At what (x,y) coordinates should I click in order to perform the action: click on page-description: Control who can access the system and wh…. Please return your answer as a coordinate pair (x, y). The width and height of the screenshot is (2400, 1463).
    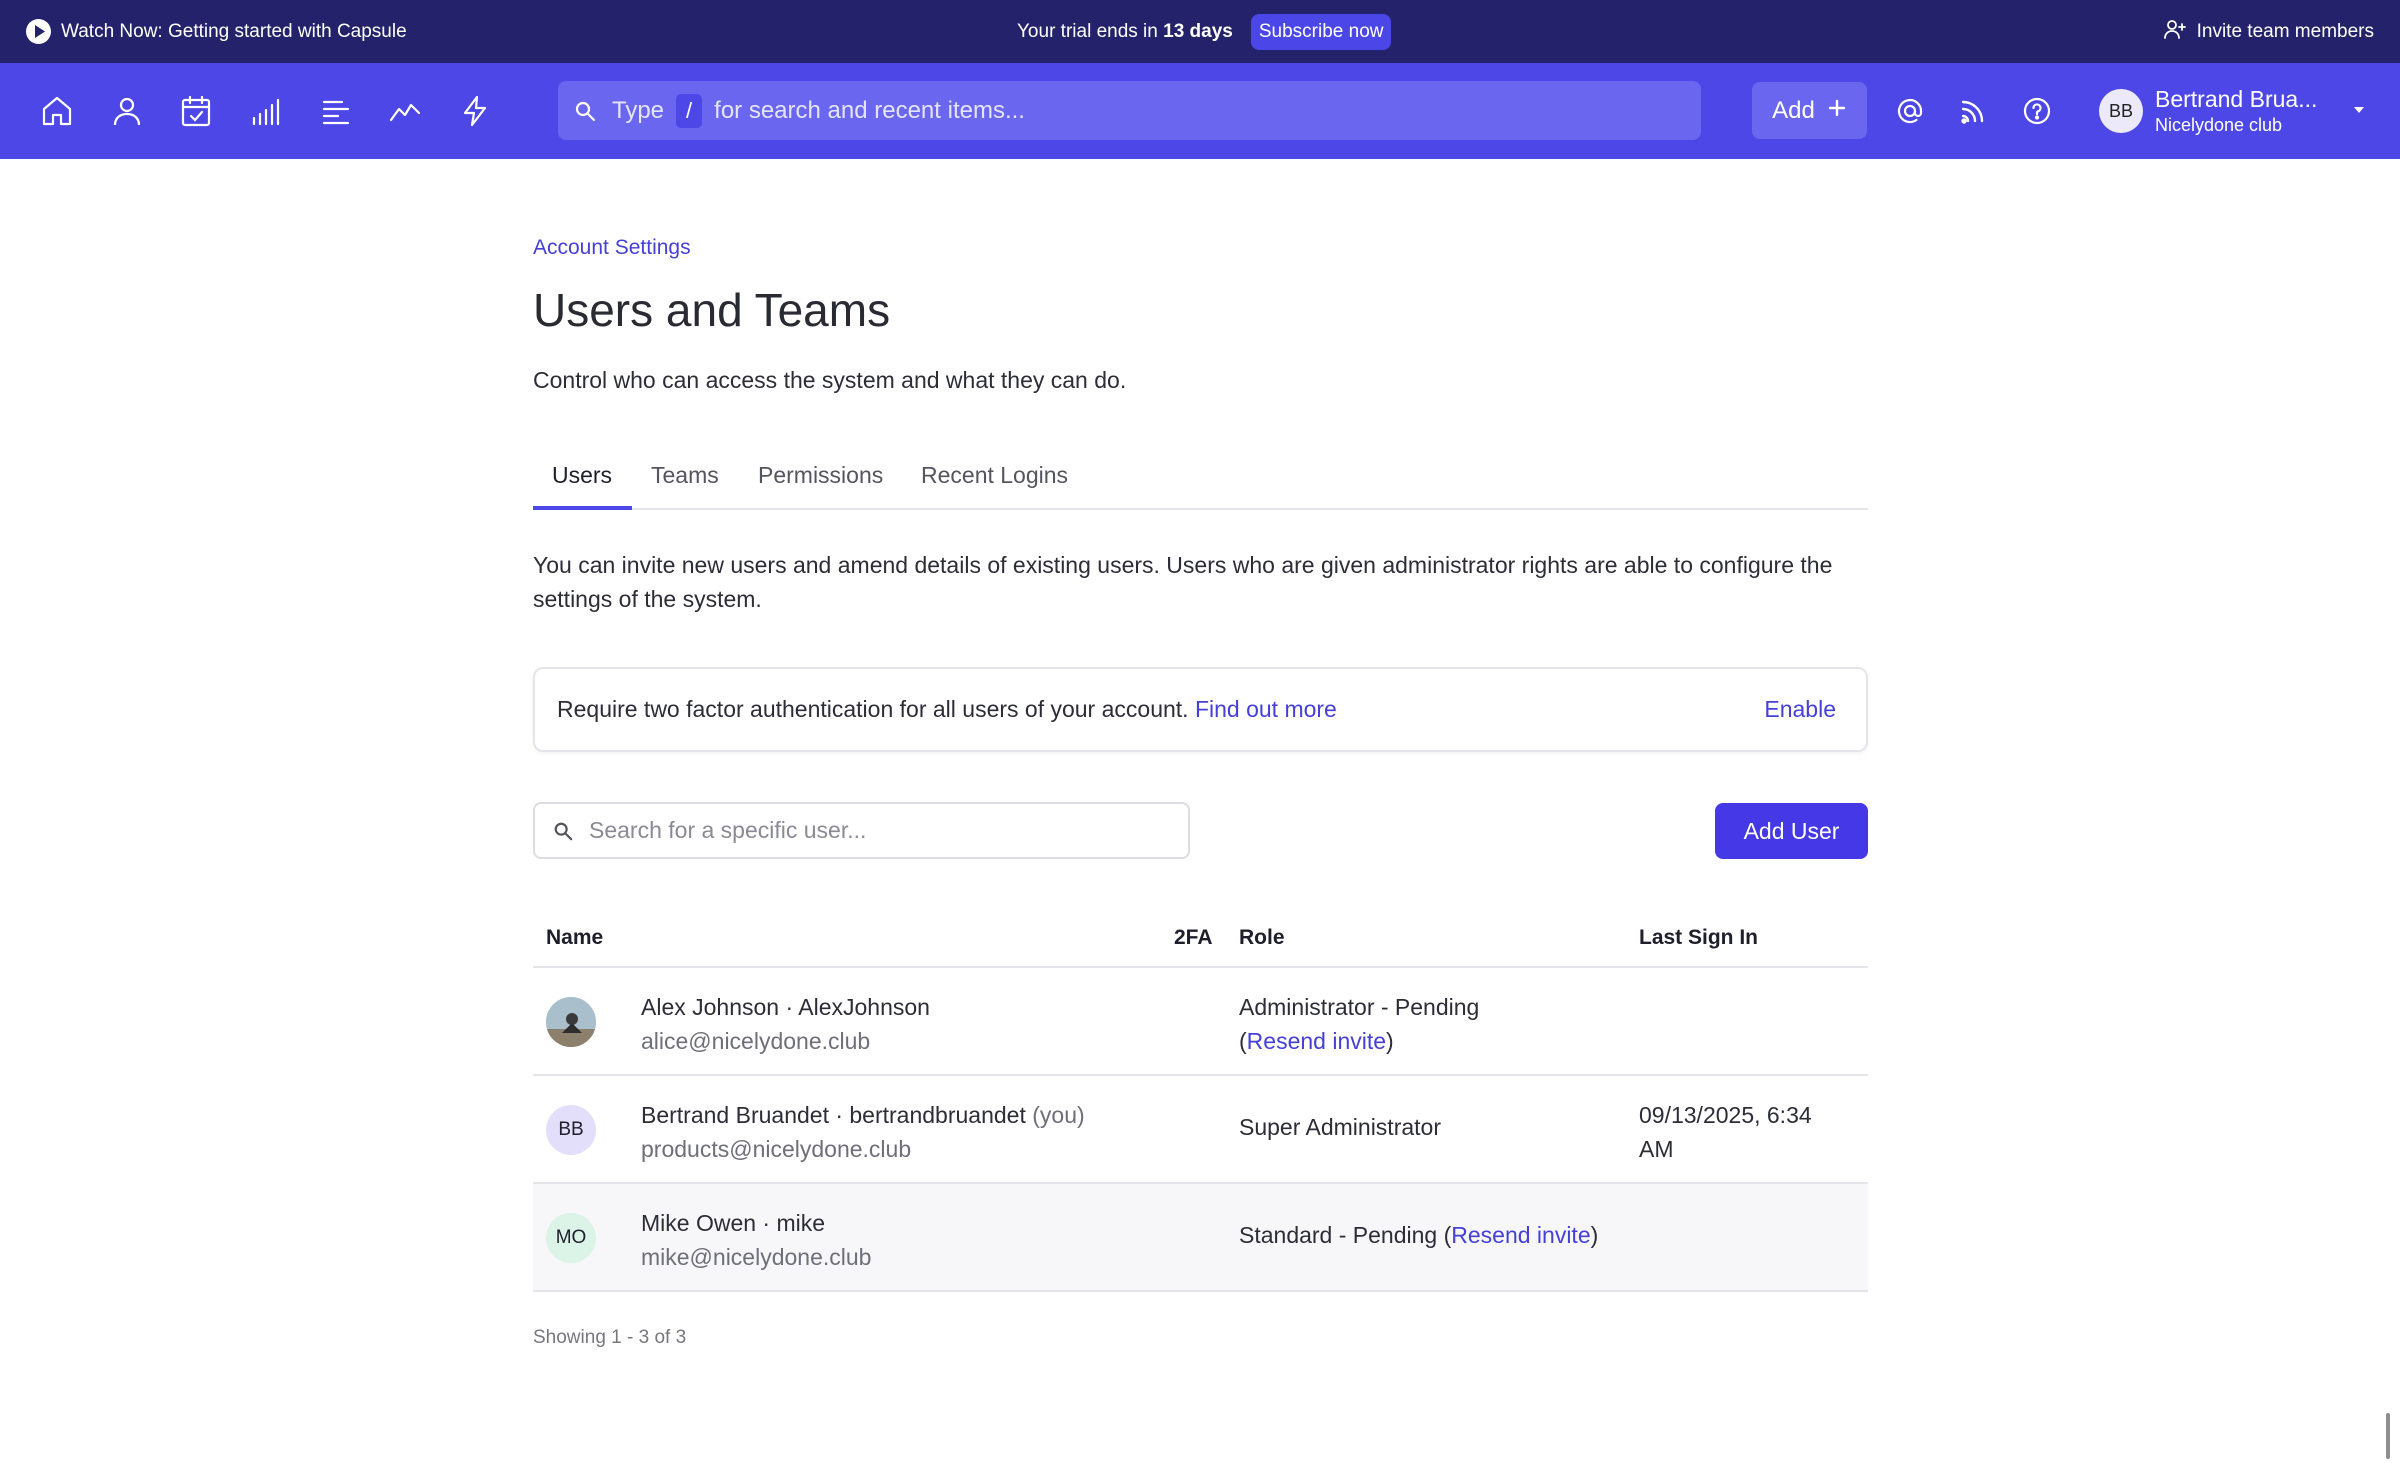
    Looking at the image, I should click on (830, 380).